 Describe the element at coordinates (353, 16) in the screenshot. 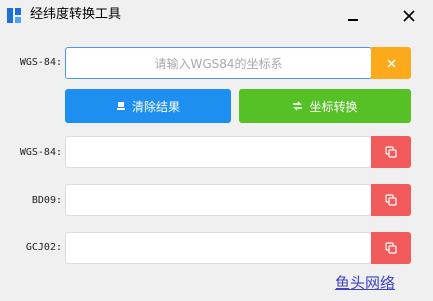

I see `minimize-button` at that location.